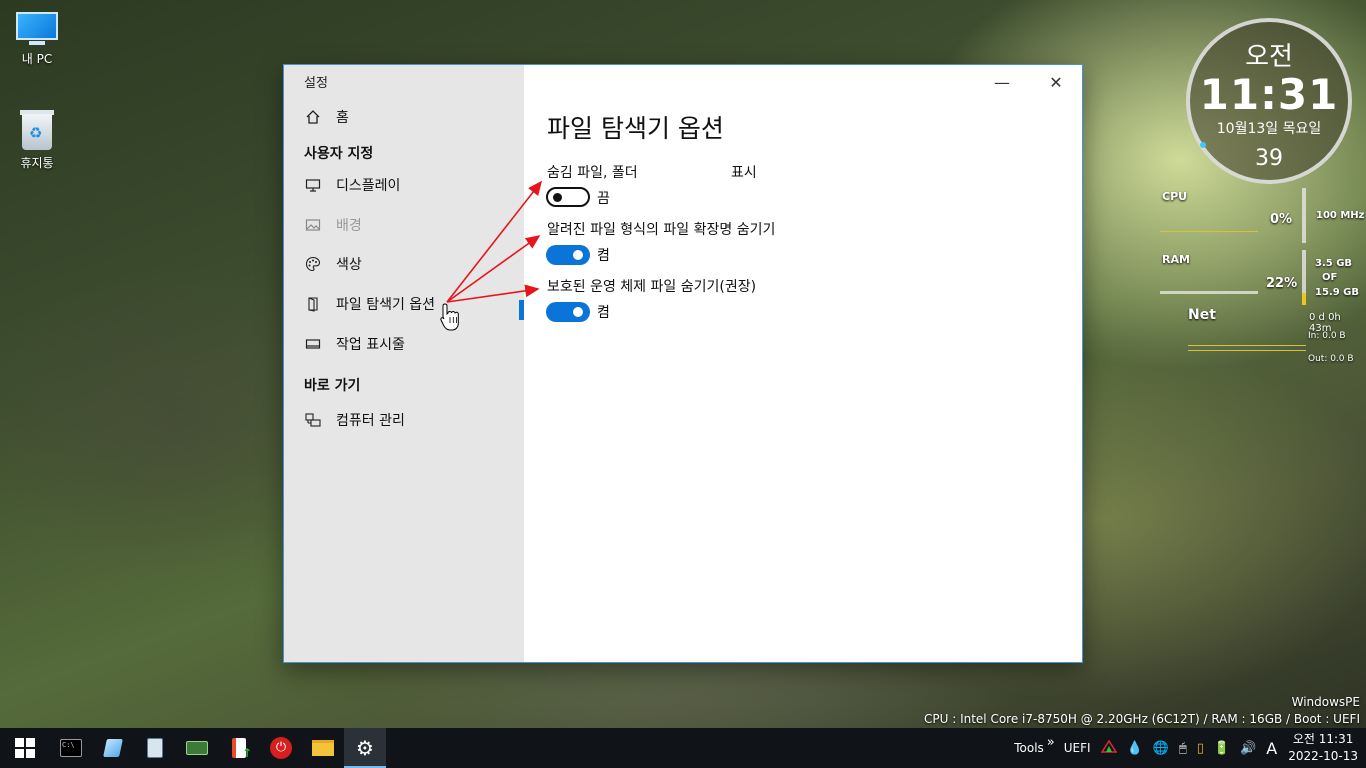 This screenshot has width=1366, height=768. What do you see at coordinates (313, 117) in the screenshot?
I see `home-icon` at bounding box center [313, 117].